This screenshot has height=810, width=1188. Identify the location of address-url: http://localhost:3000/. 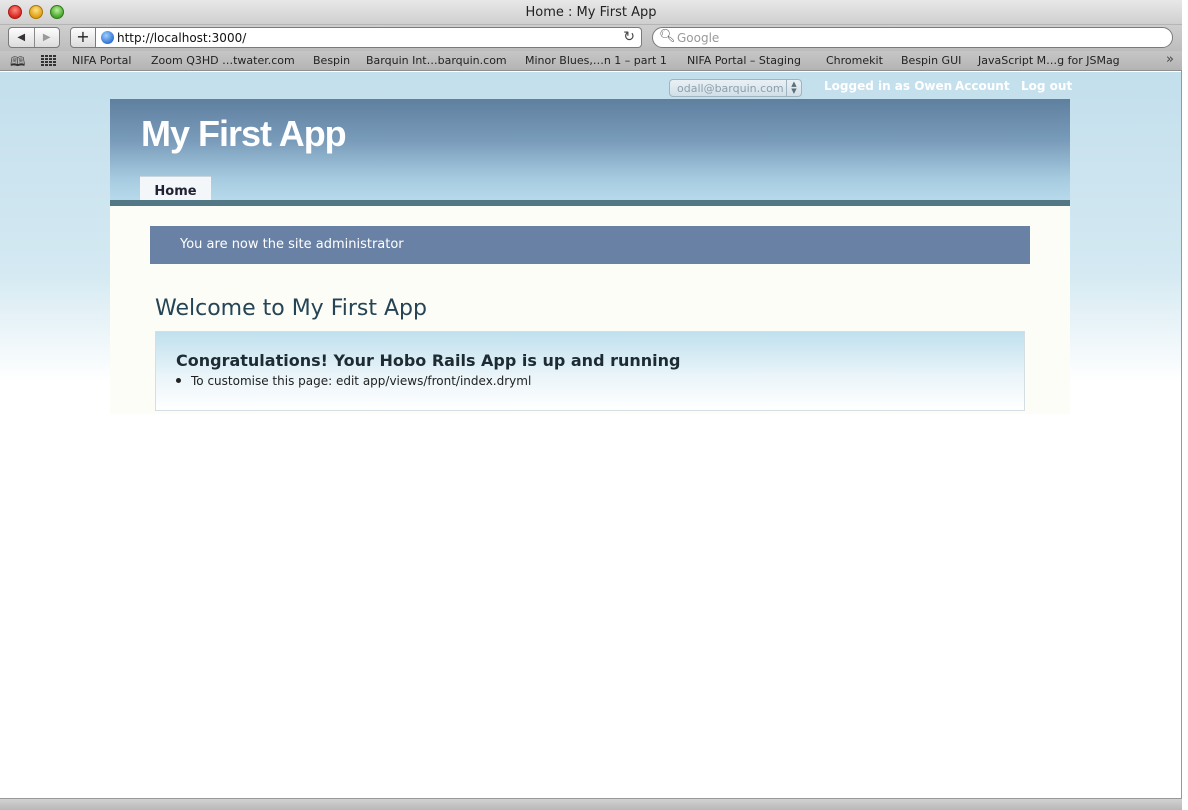
(181, 38).